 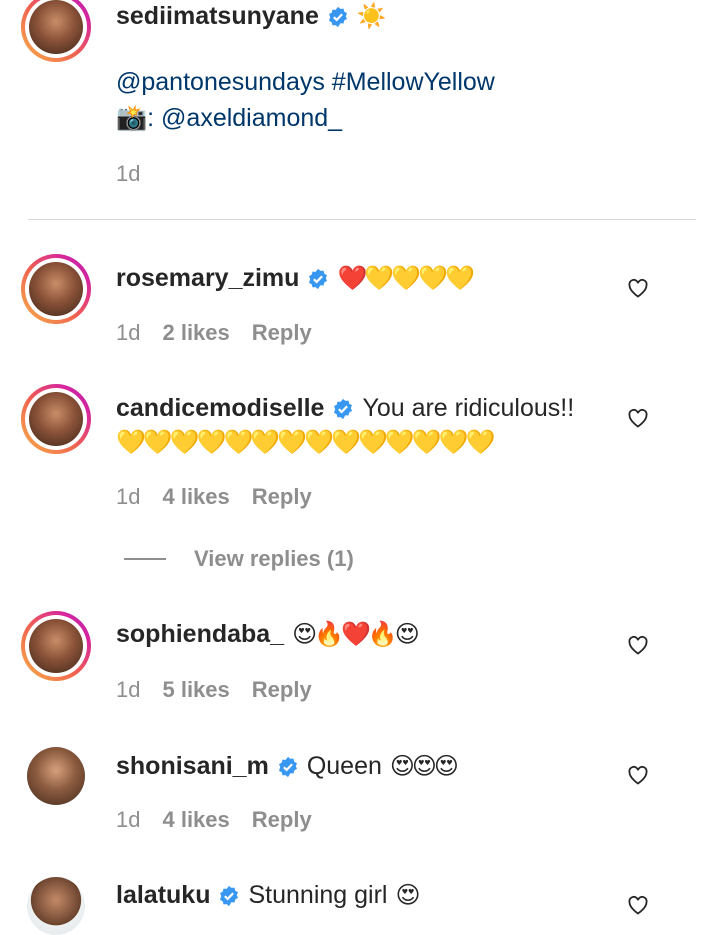 I want to click on view-replies-button: View replies (1), so click(x=239, y=559).